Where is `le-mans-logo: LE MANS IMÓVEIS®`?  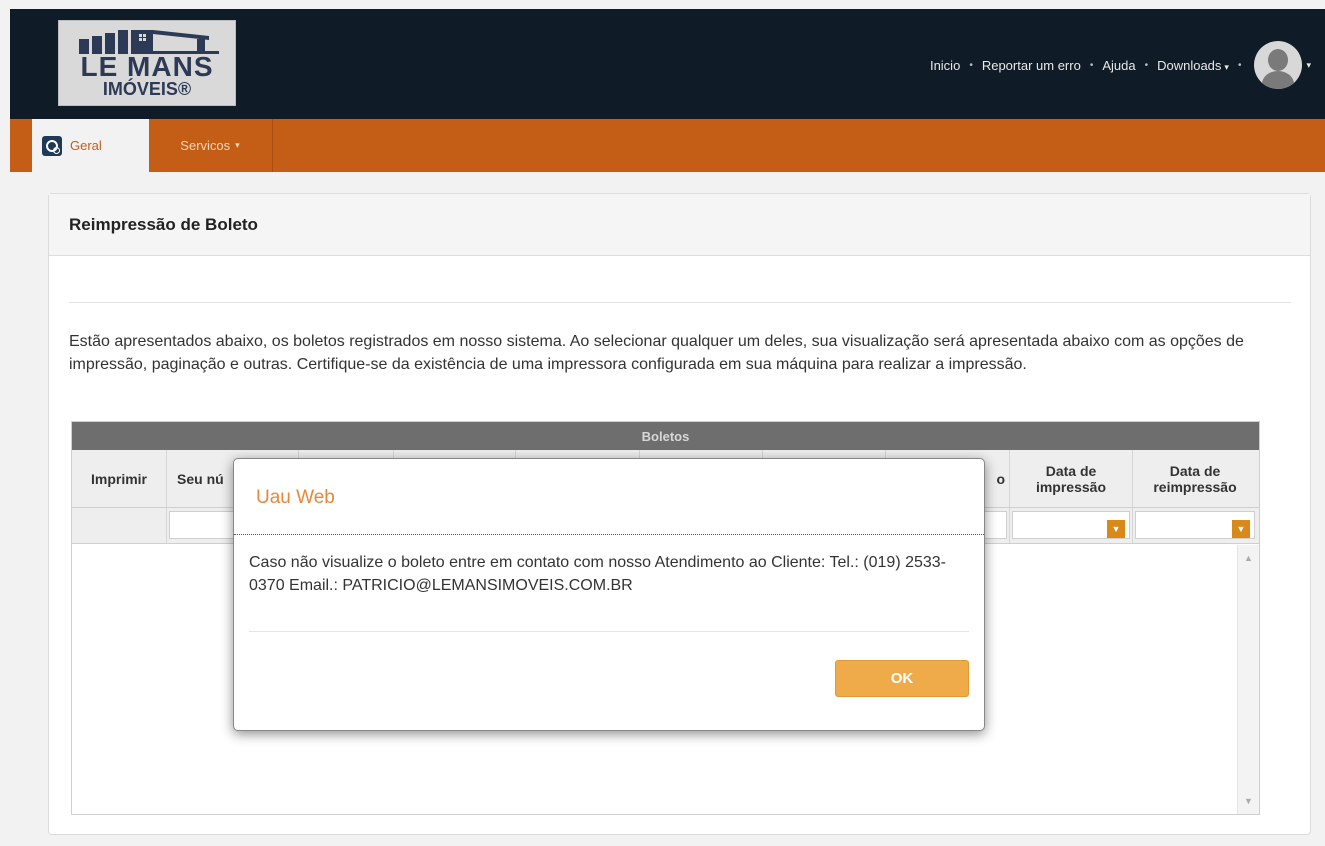
le-mans-logo: LE MANS IMÓVEIS® is located at coordinates (147, 63).